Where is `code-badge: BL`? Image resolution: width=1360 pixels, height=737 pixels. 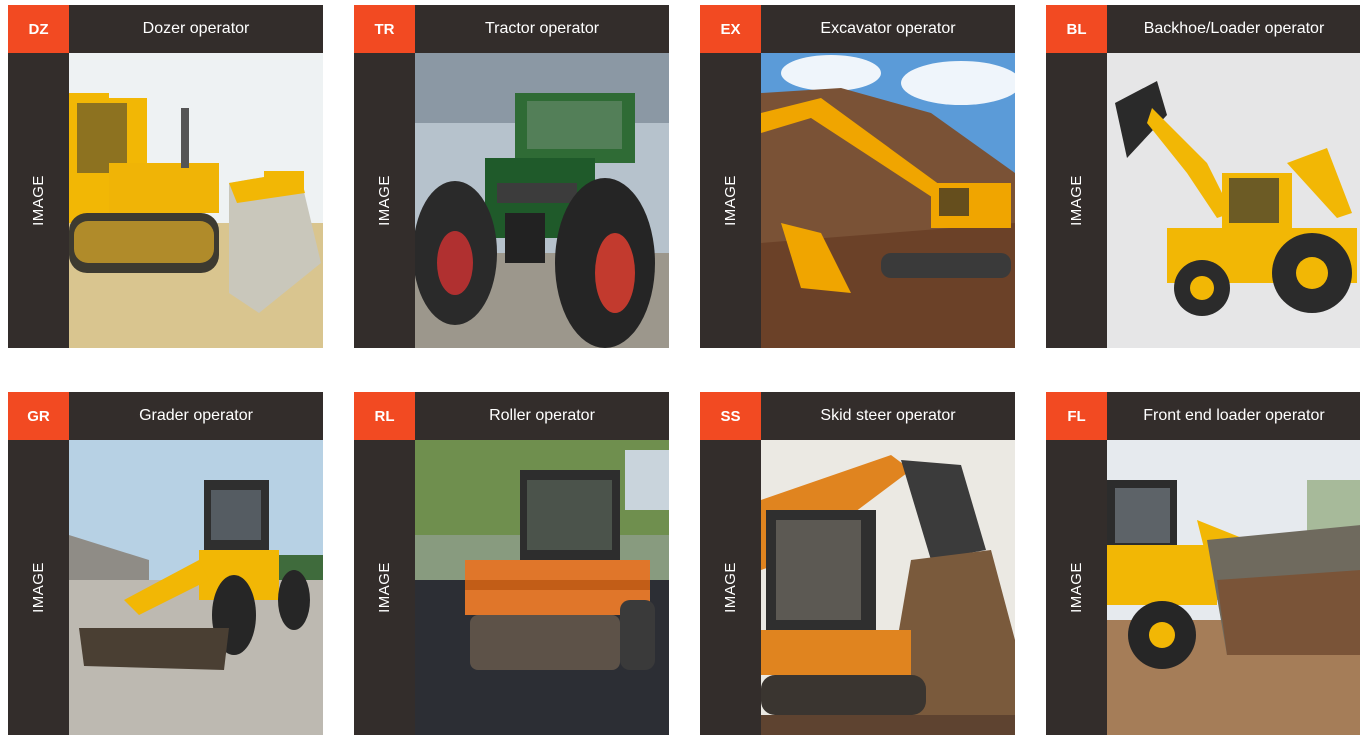 code-badge: BL is located at coordinates (1076, 29).